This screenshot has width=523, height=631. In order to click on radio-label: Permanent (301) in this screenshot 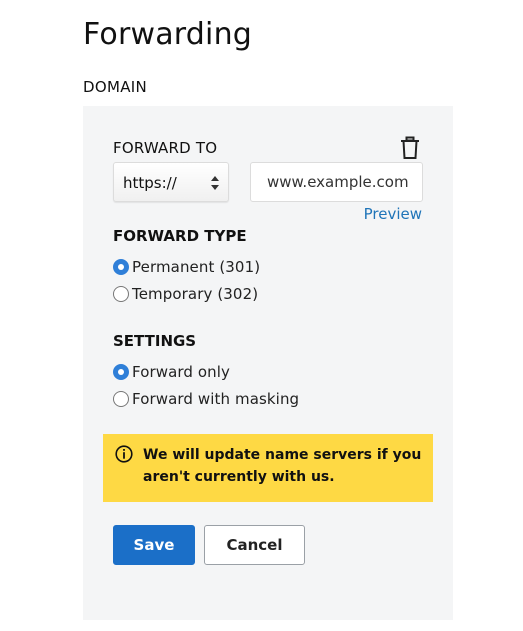, I will do `click(196, 267)`.